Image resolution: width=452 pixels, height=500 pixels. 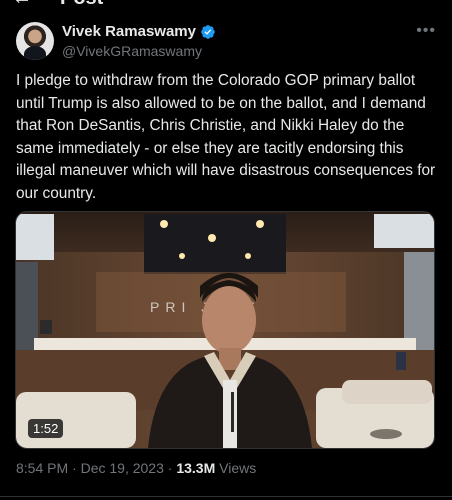 I want to click on post-time: 8:54 PM, so click(x=42, y=468).